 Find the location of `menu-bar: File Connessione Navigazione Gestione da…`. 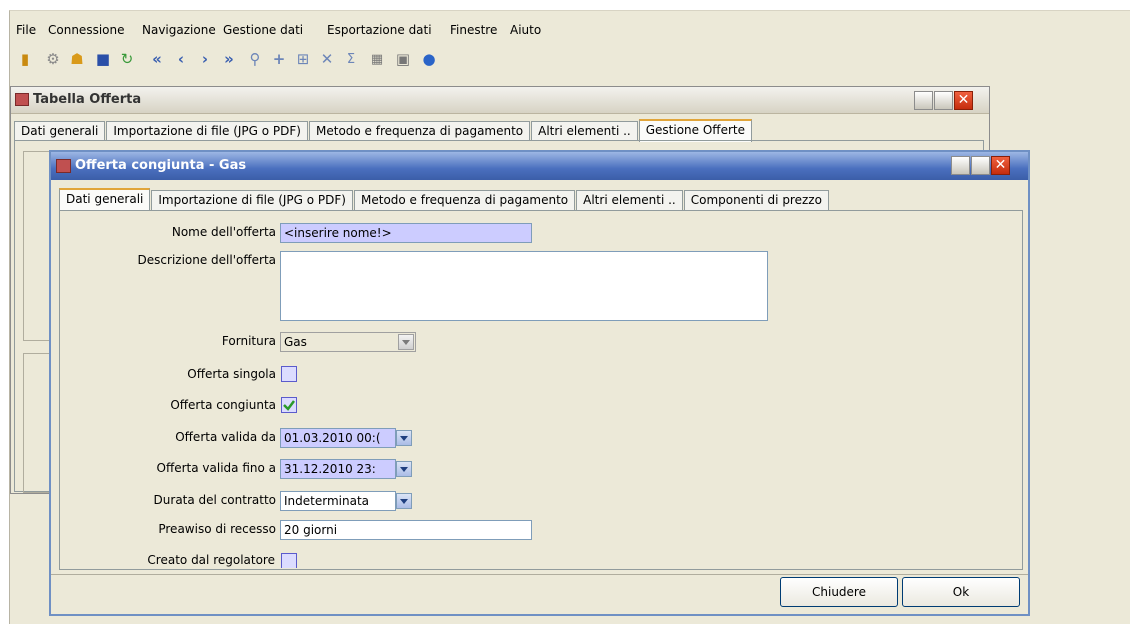

menu-bar: File Connessione Navigazione Gestione da… is located at coordinates (570, 29).